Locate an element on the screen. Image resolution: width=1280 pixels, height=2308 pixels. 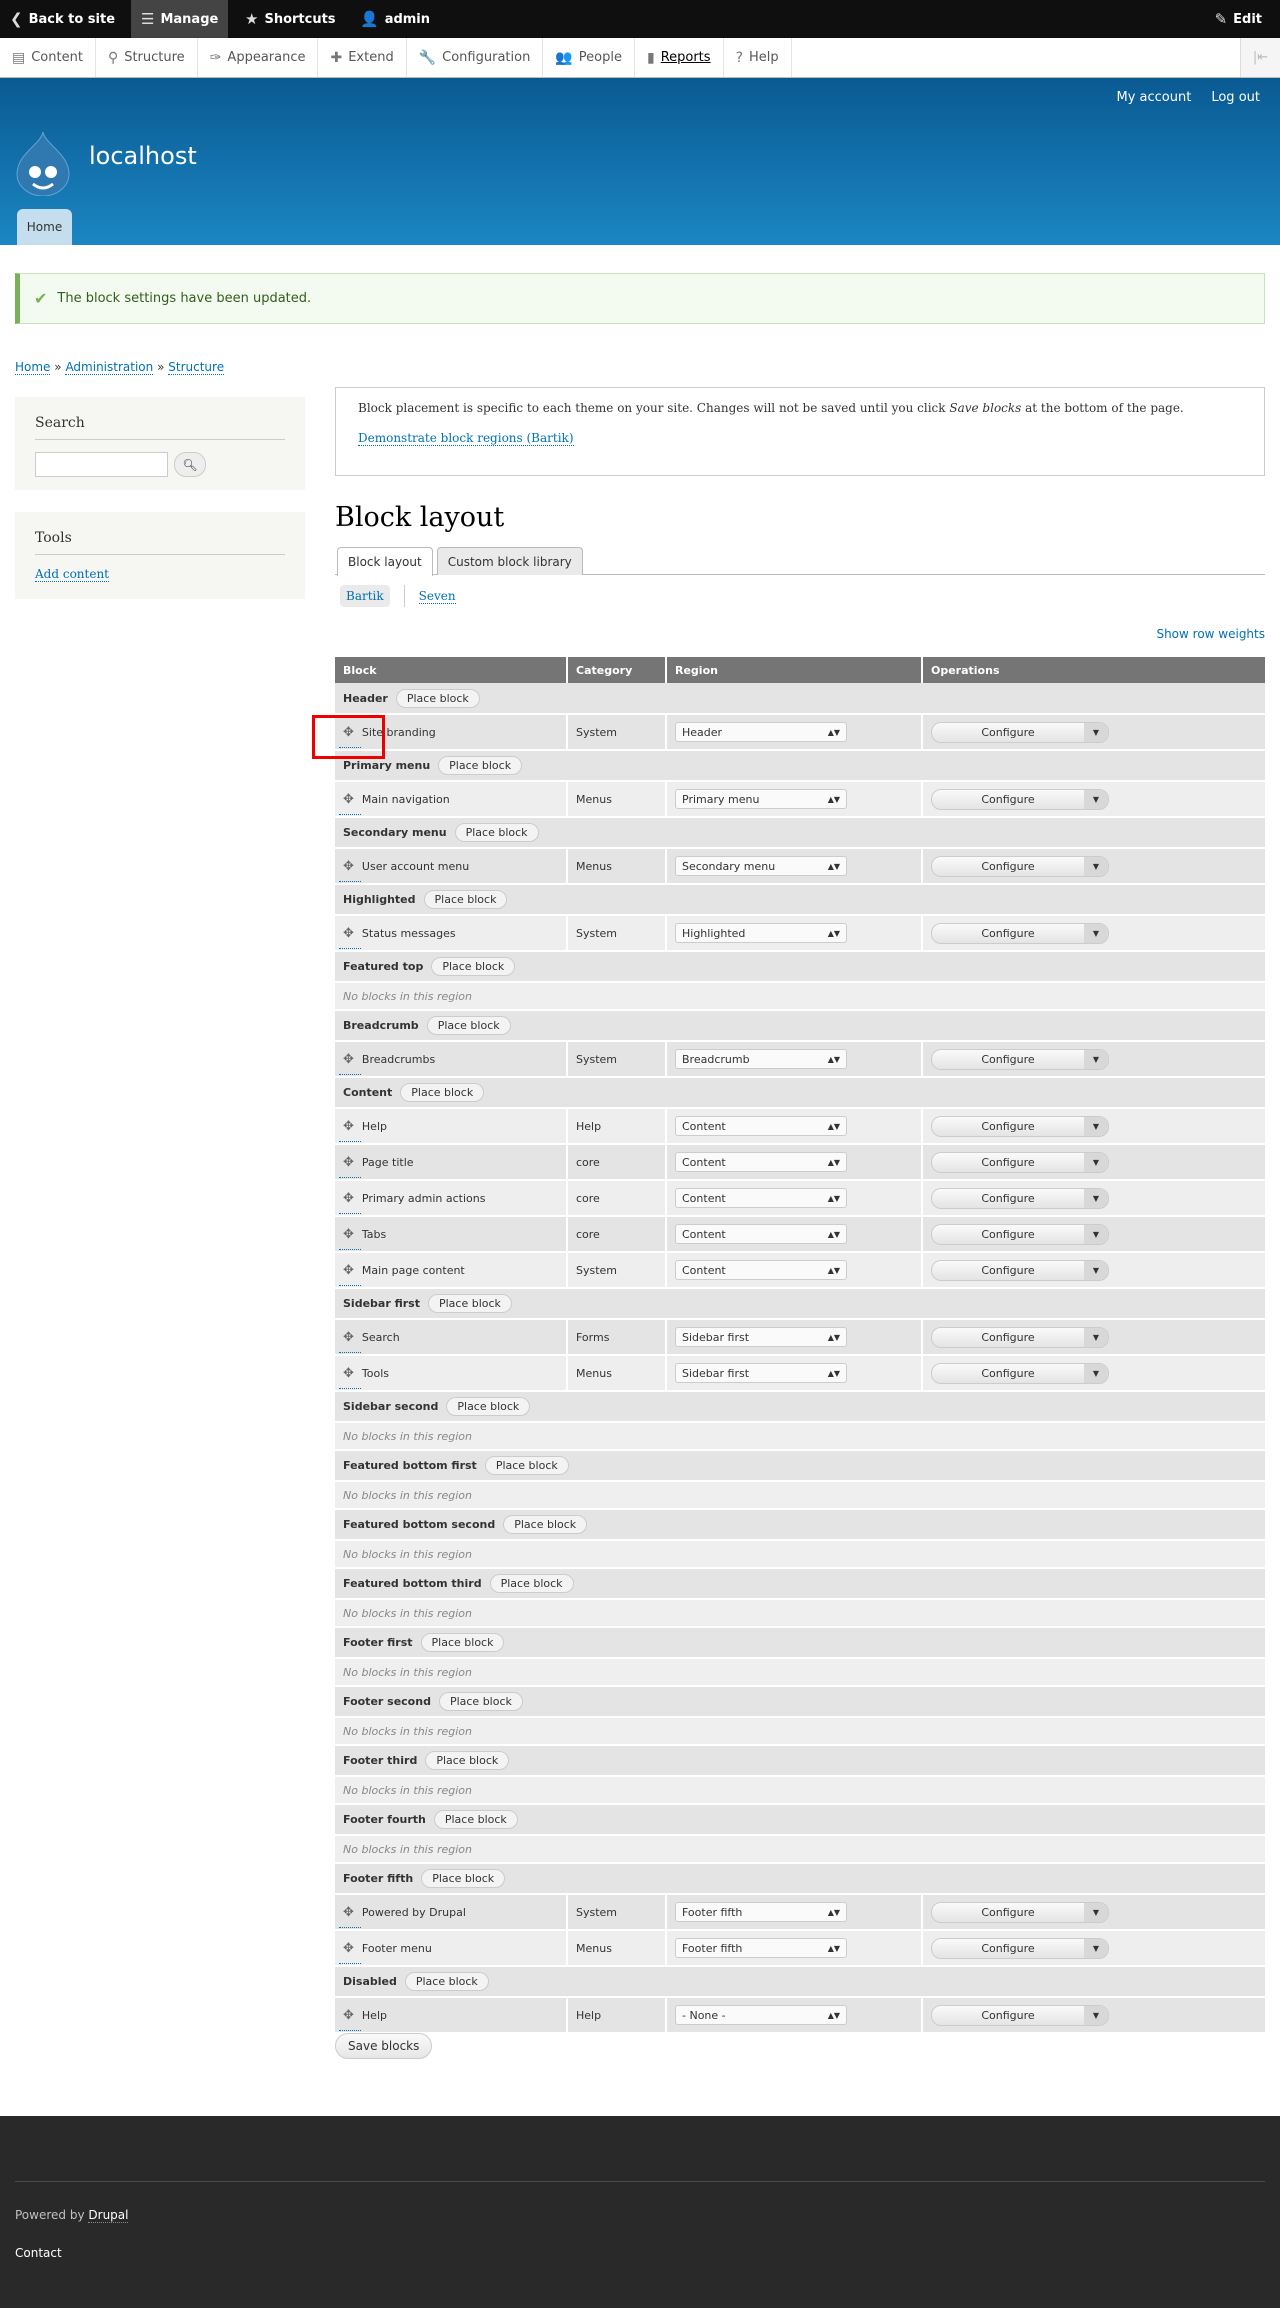
region-select: Breadcrumb ▲▼ is located at coordinates (761, 1059).